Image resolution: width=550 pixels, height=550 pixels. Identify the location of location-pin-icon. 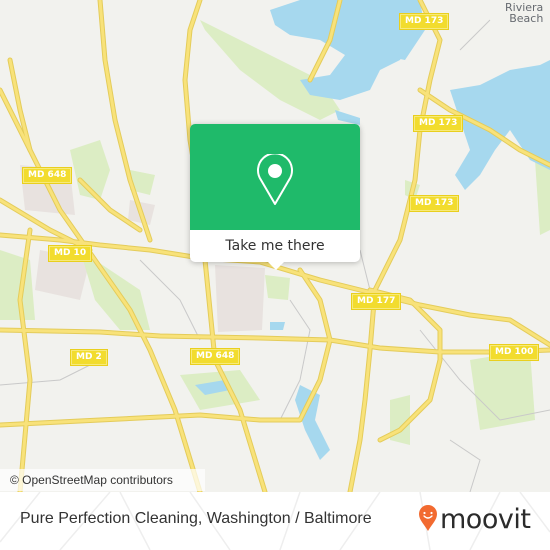
(275, 179).